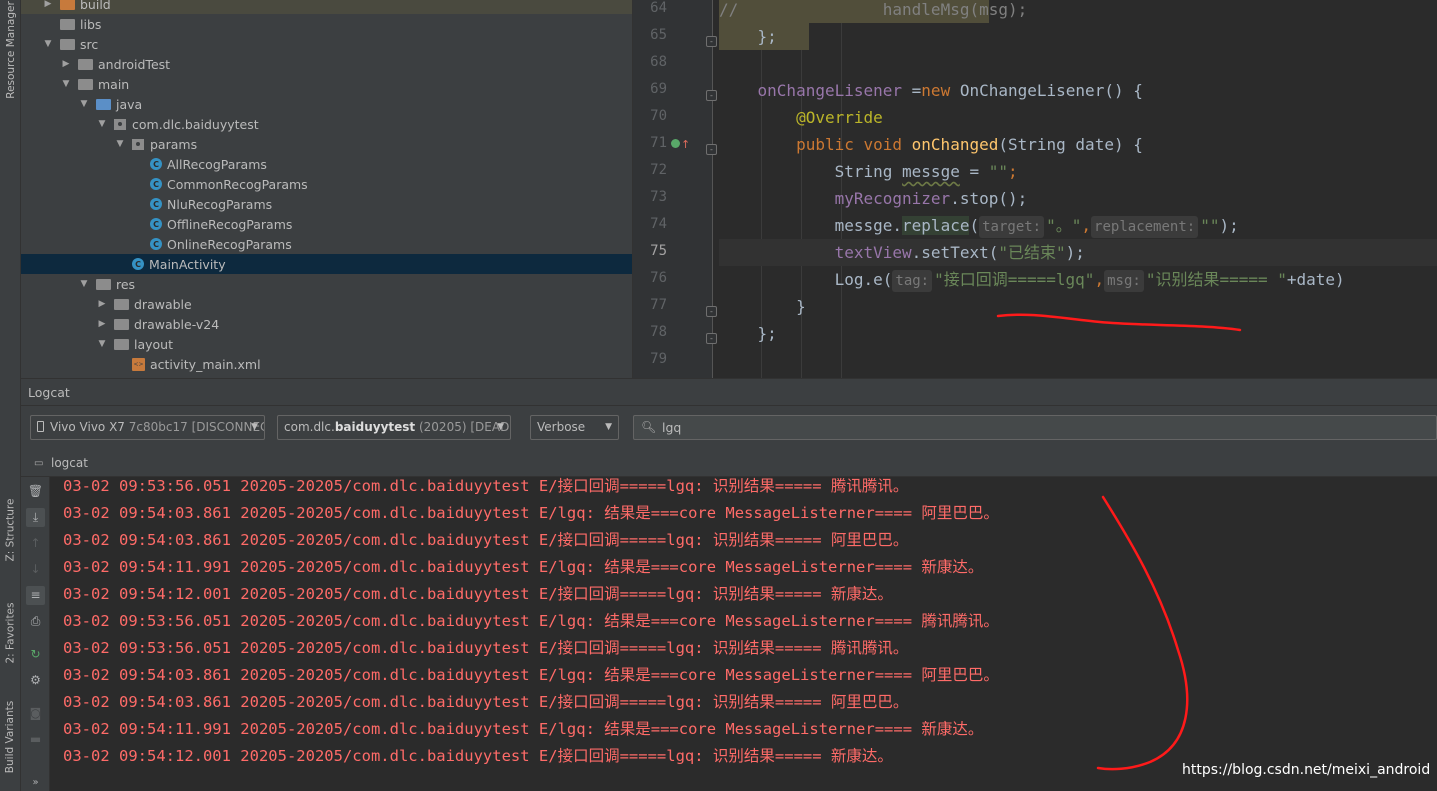 This screenshot has width=1437, height=791. Describe the element at coordinates (69, 463) in the screenshot. I see `tab-logcat: logcat` at that location.